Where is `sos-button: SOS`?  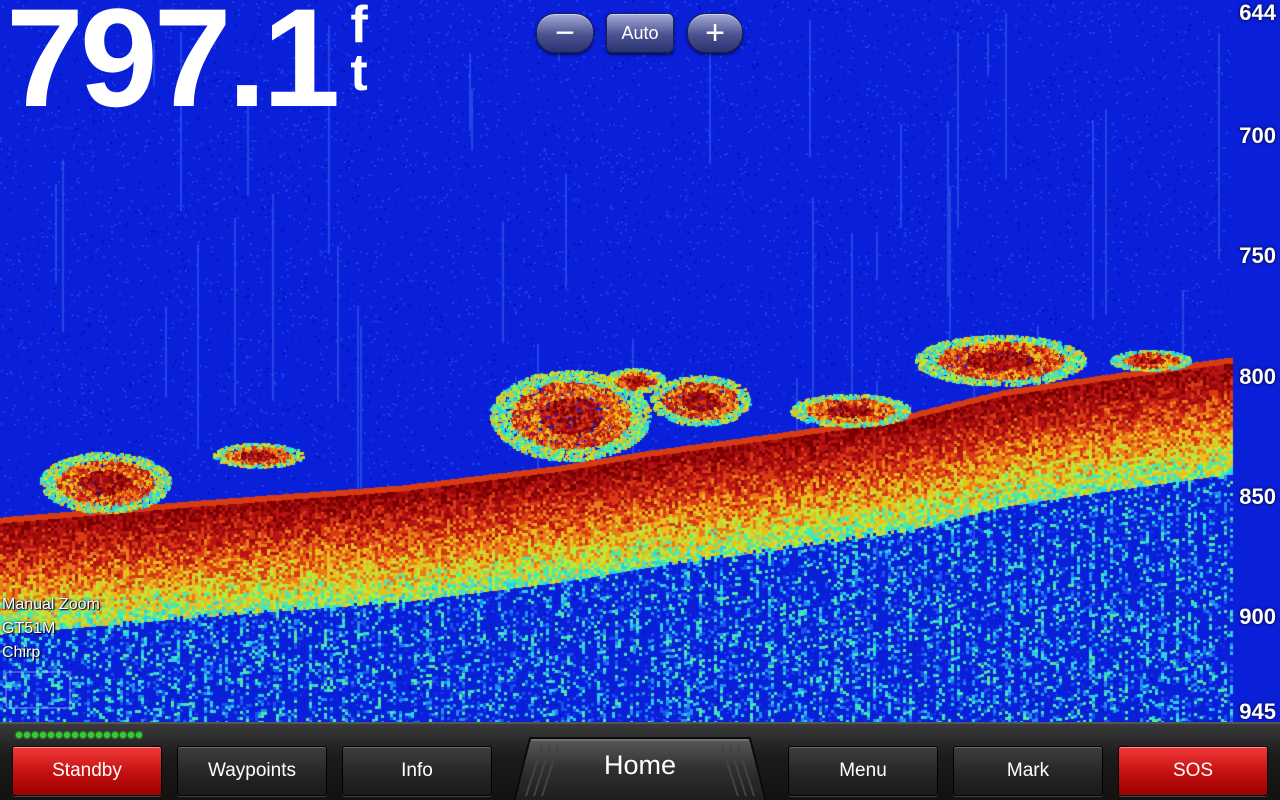 sos-button: SOS is located at coordinates (1193, 771).